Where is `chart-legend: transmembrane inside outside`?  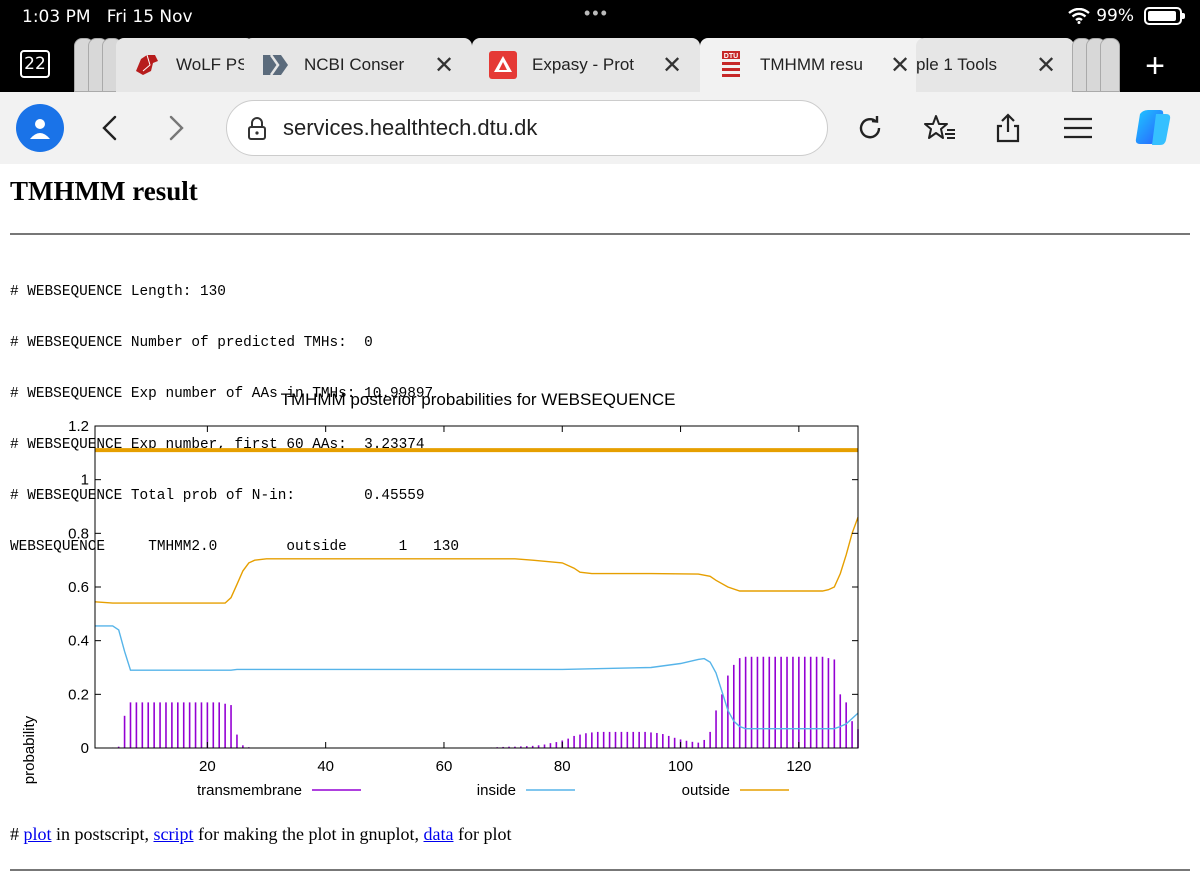
chart-legend: transmembrane inside outside is located at coordinates (493, 790).